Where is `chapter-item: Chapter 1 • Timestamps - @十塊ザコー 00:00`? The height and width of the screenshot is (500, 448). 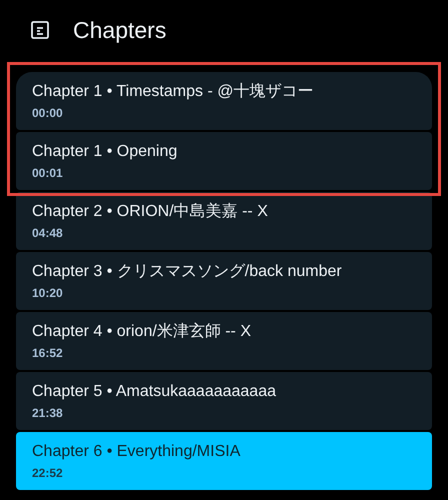
chapter-item: Chapter 1 • Timestamps - @十塊ザコー 00:00 is located at coordinates (224, 101).